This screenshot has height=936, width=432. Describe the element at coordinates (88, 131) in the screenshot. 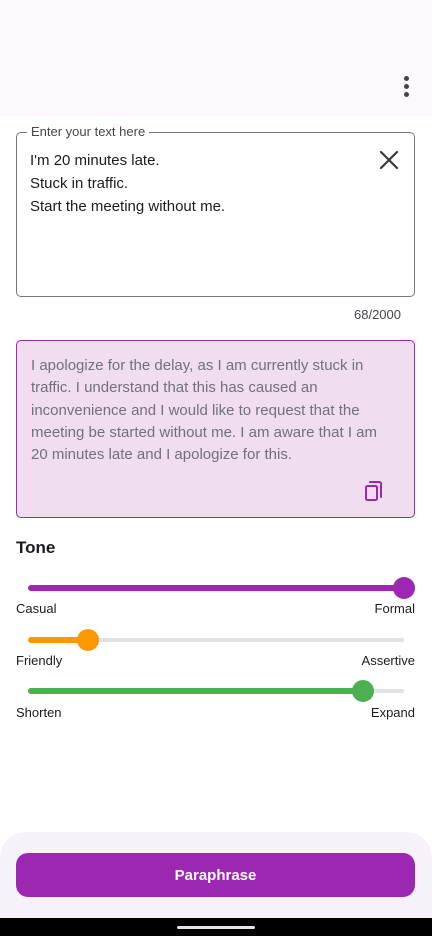

I see `input-label: Enter your text here` at that location.